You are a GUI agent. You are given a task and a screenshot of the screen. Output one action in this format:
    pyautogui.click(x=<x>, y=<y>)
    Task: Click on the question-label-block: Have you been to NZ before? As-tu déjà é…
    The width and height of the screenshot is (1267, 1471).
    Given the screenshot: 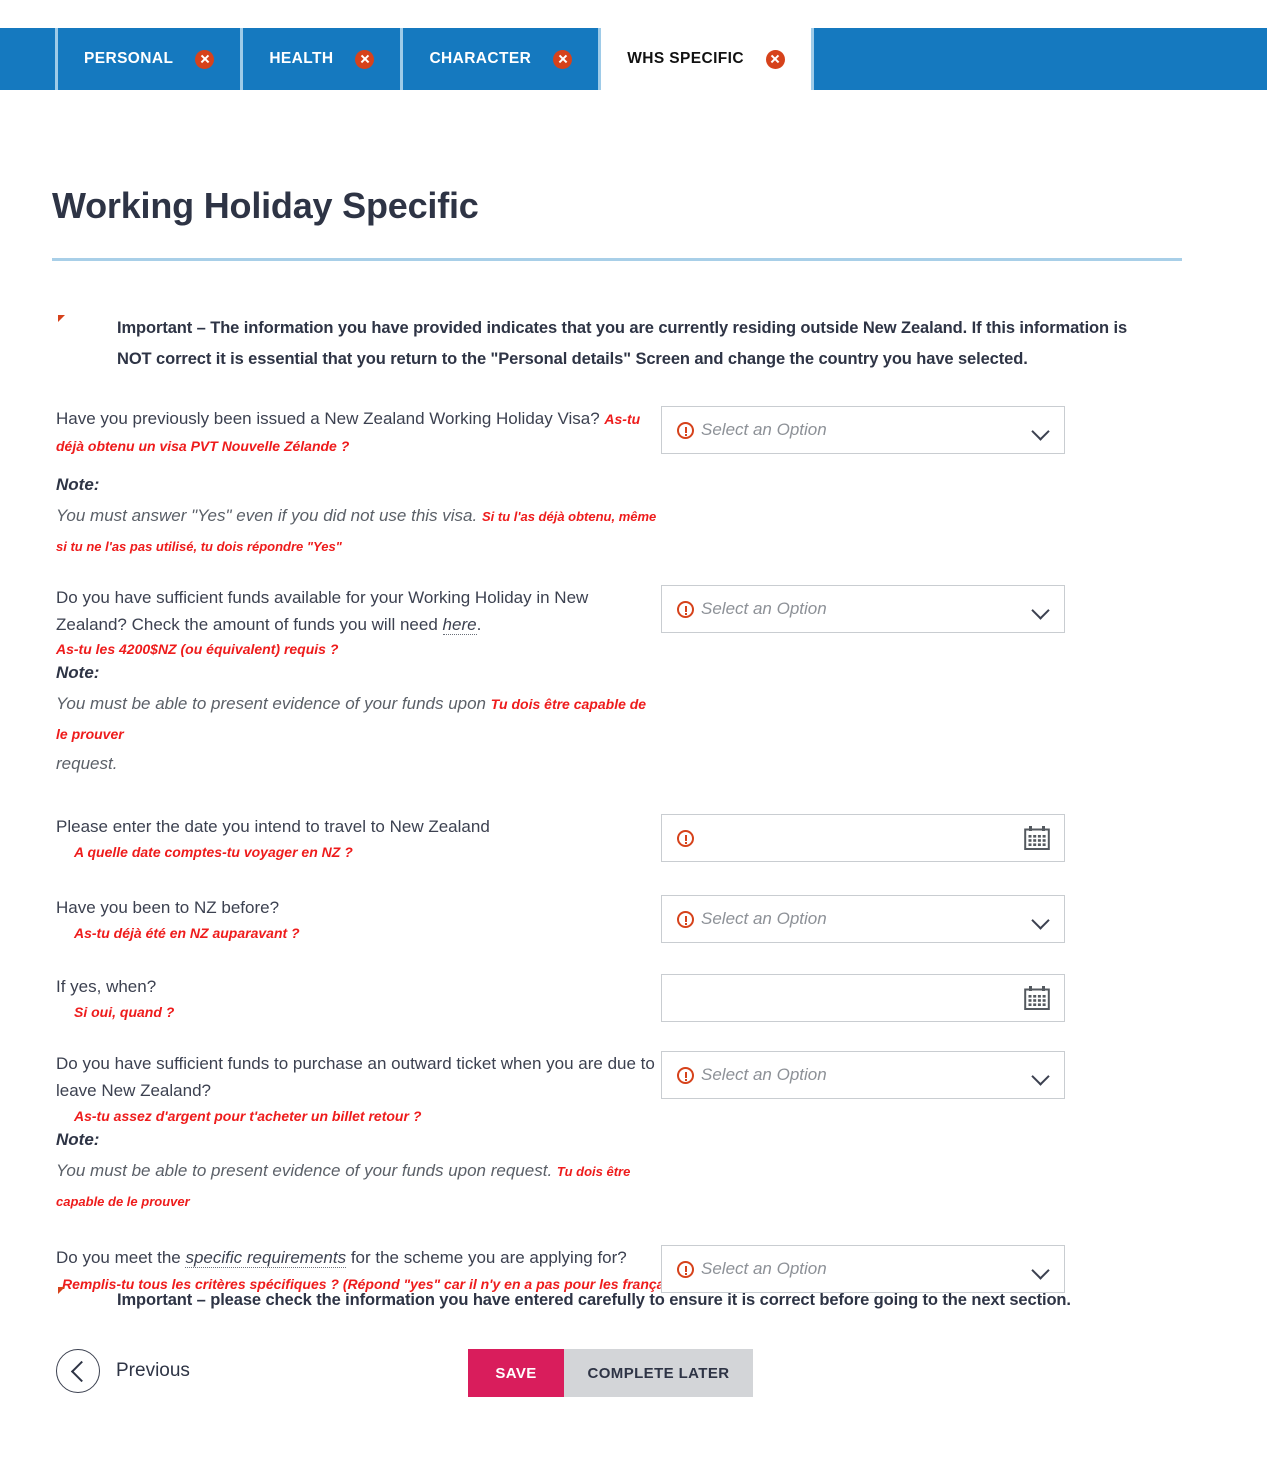 What is the action you would take?
    pyautogui.click(x=358, y=917)
    